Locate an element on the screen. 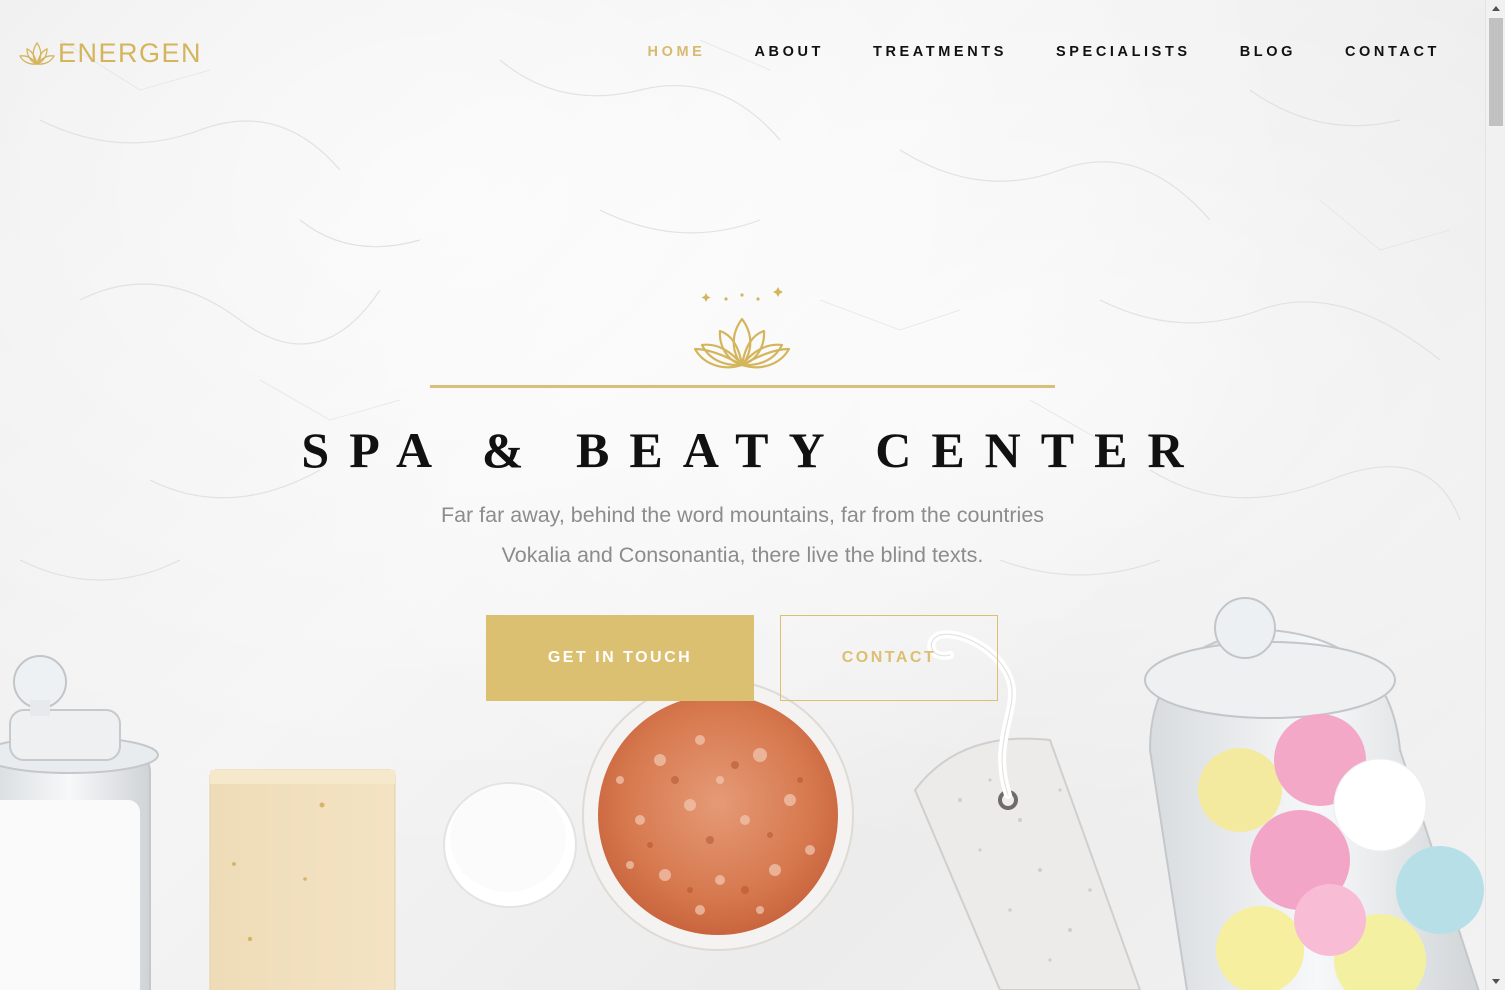 The height and width of the screenshot is (990, 1505). scrollbar-thumb is located at coordinates (1496, 72).